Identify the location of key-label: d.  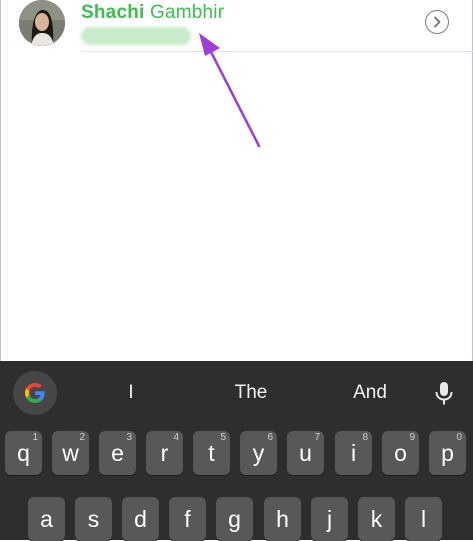
(140, 519).